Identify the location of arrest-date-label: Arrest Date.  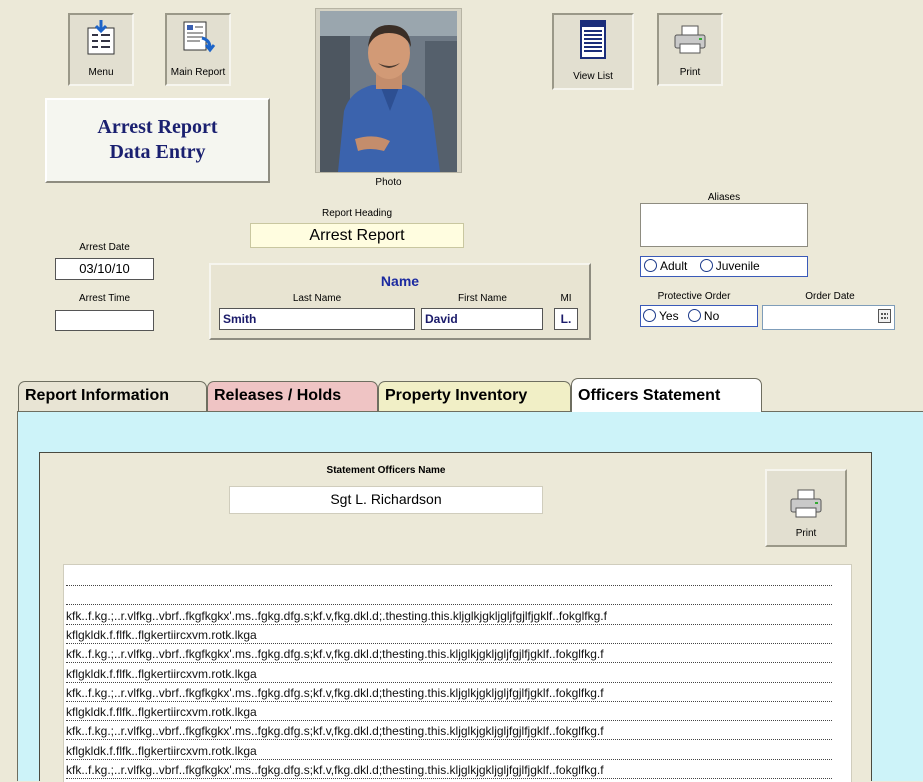
(104, 247).